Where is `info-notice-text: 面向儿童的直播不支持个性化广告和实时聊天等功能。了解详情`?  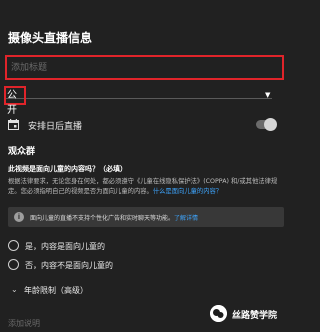 info-notice-text: 面向儿童的直播不支持个性化广告和实时聊天等功能。了解详情 is located at coordinates (114, 217).